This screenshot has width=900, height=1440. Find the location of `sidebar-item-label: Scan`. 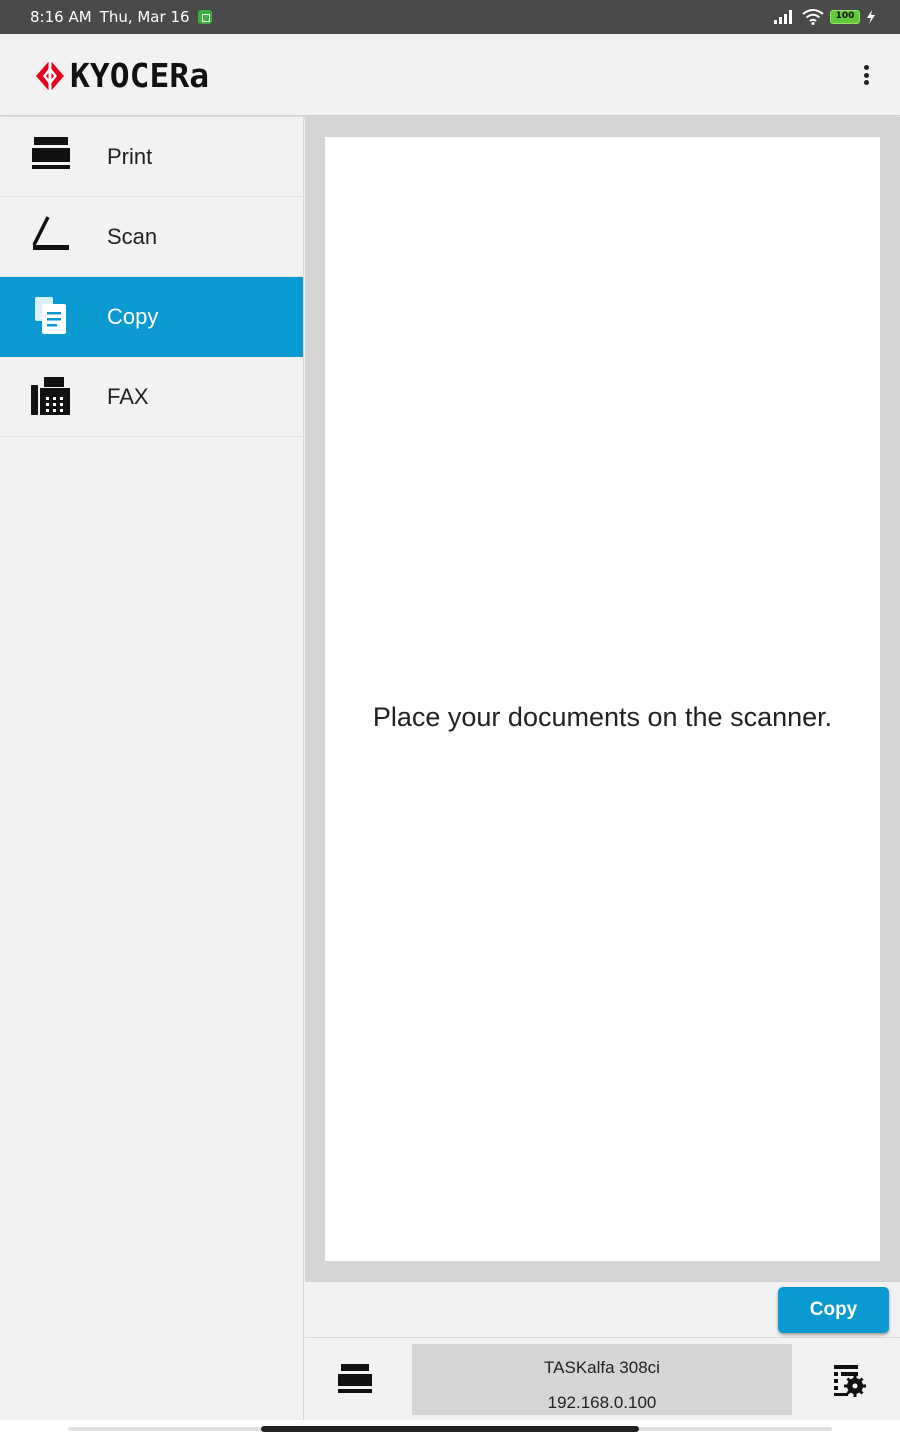

sidebar-item-label: Scan is located at coordinates (132, 236).